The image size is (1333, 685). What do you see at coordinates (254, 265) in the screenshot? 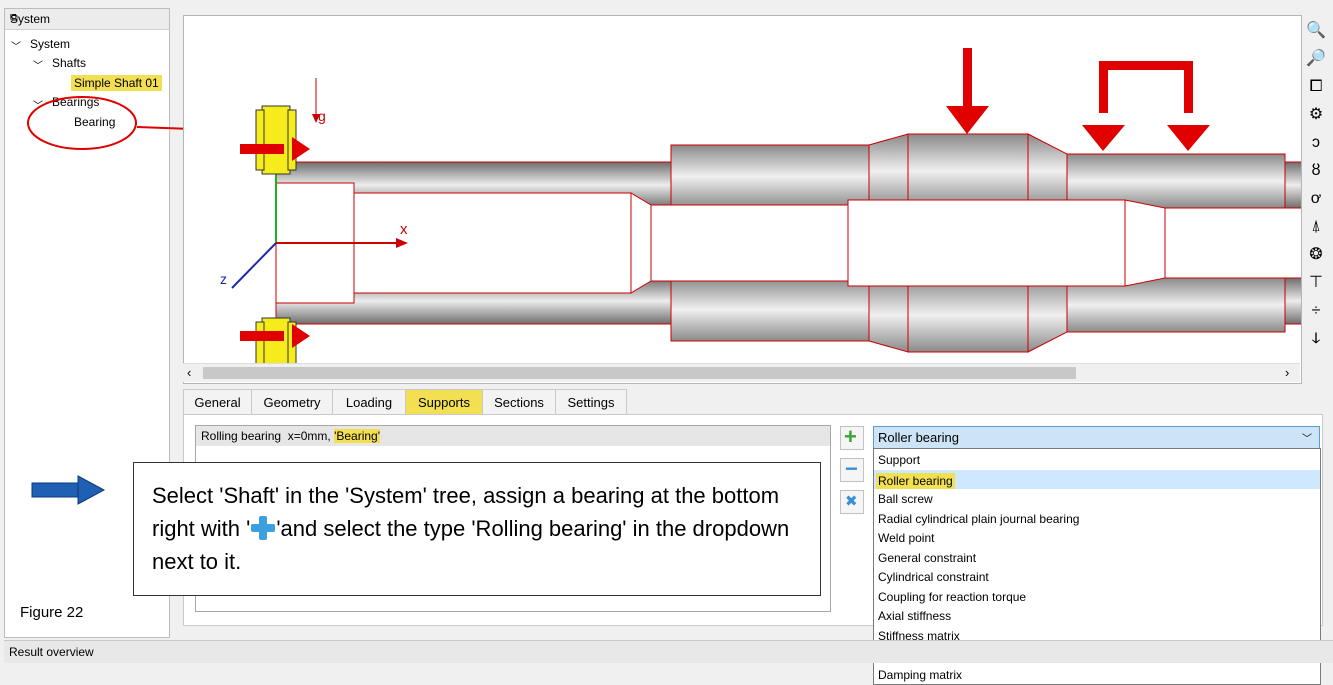
I see `axis-z-line` at bounding box center [254, 265].